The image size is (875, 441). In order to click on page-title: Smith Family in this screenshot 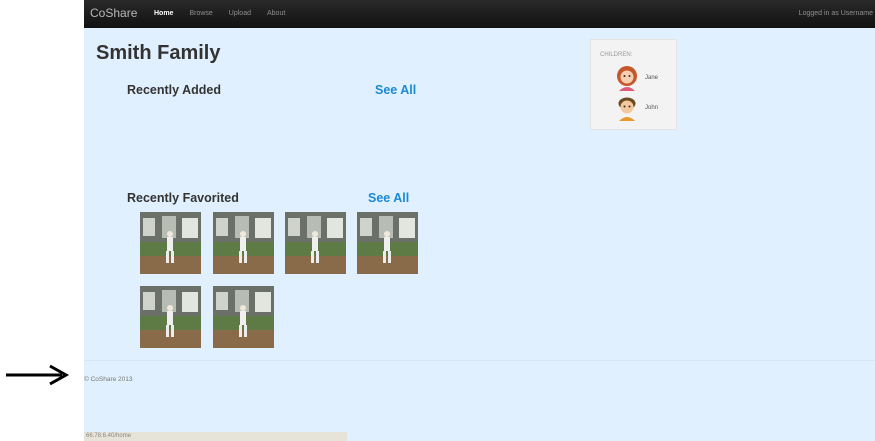, I will do `click(158, 53)`.